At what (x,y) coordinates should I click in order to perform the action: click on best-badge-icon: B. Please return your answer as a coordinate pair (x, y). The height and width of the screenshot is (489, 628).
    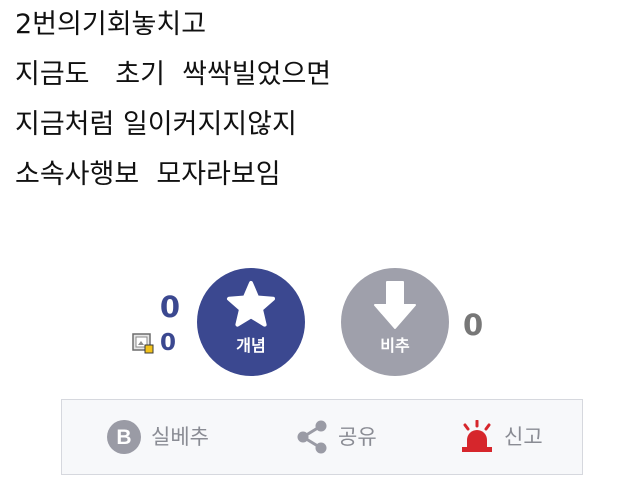
    Looking at the image, I should click on (124, 437).